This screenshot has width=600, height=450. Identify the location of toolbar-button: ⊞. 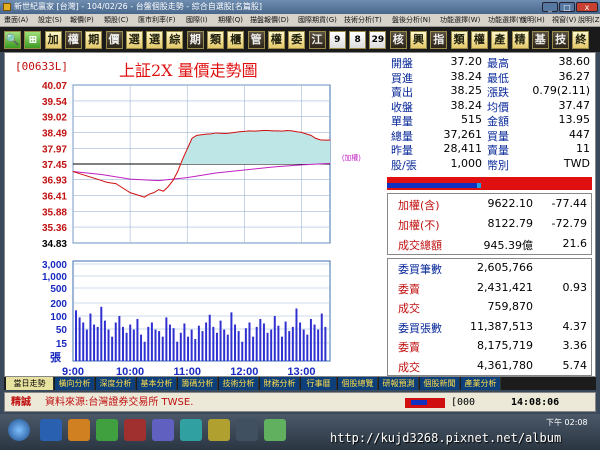
(33, 40).